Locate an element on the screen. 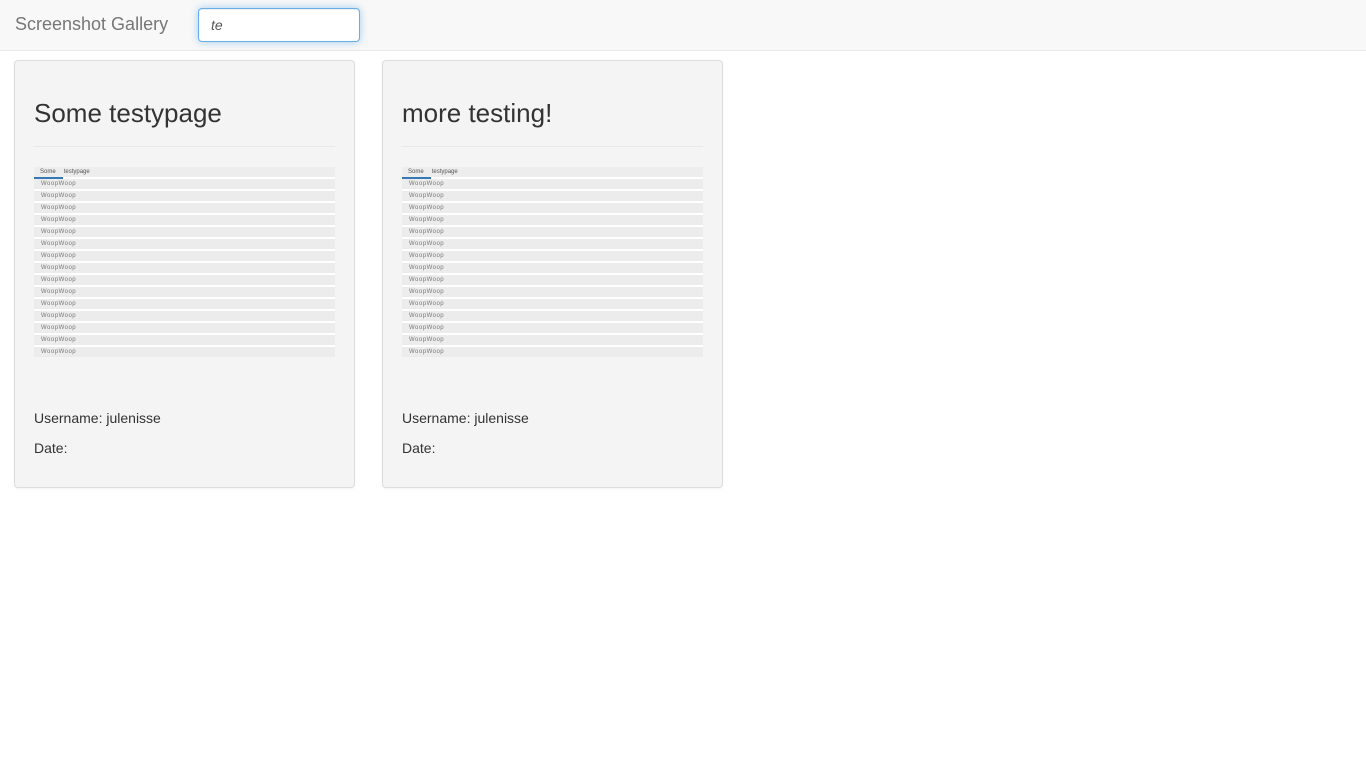 Image resolution: width=1366 pixels, height=768 pixels. search-input is located at coordinates (279, 25).